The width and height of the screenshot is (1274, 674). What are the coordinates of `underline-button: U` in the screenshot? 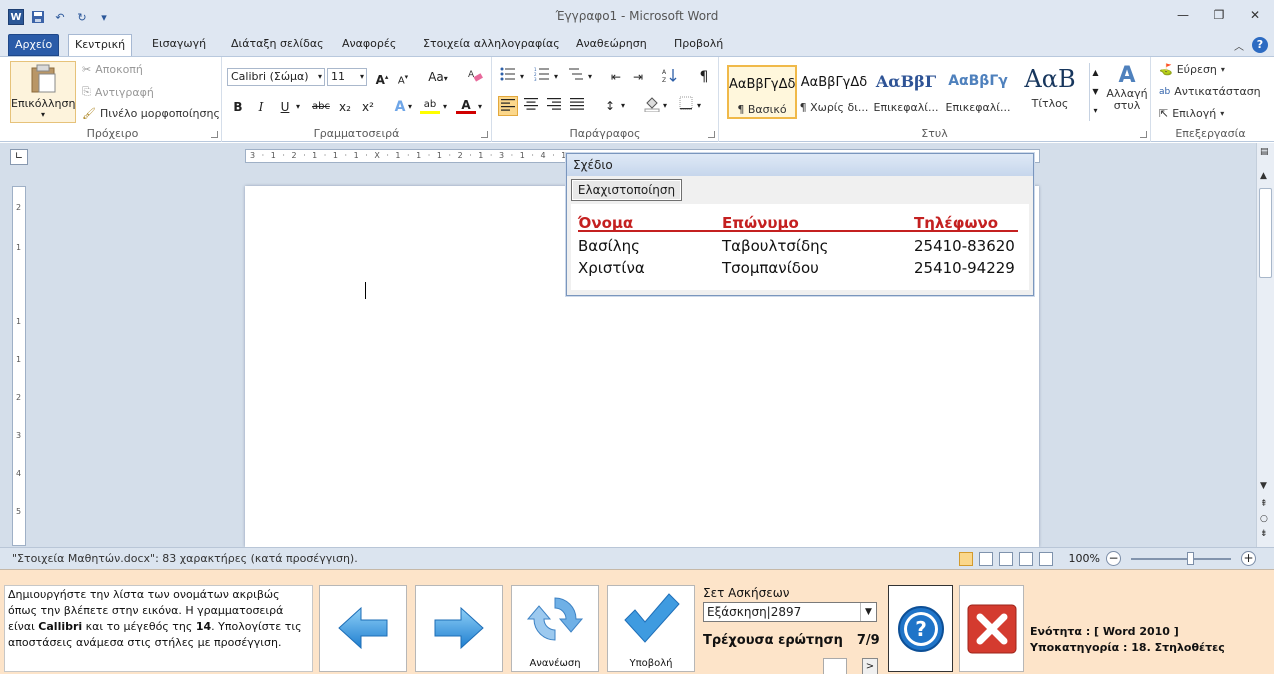 It's located at (285, 107).